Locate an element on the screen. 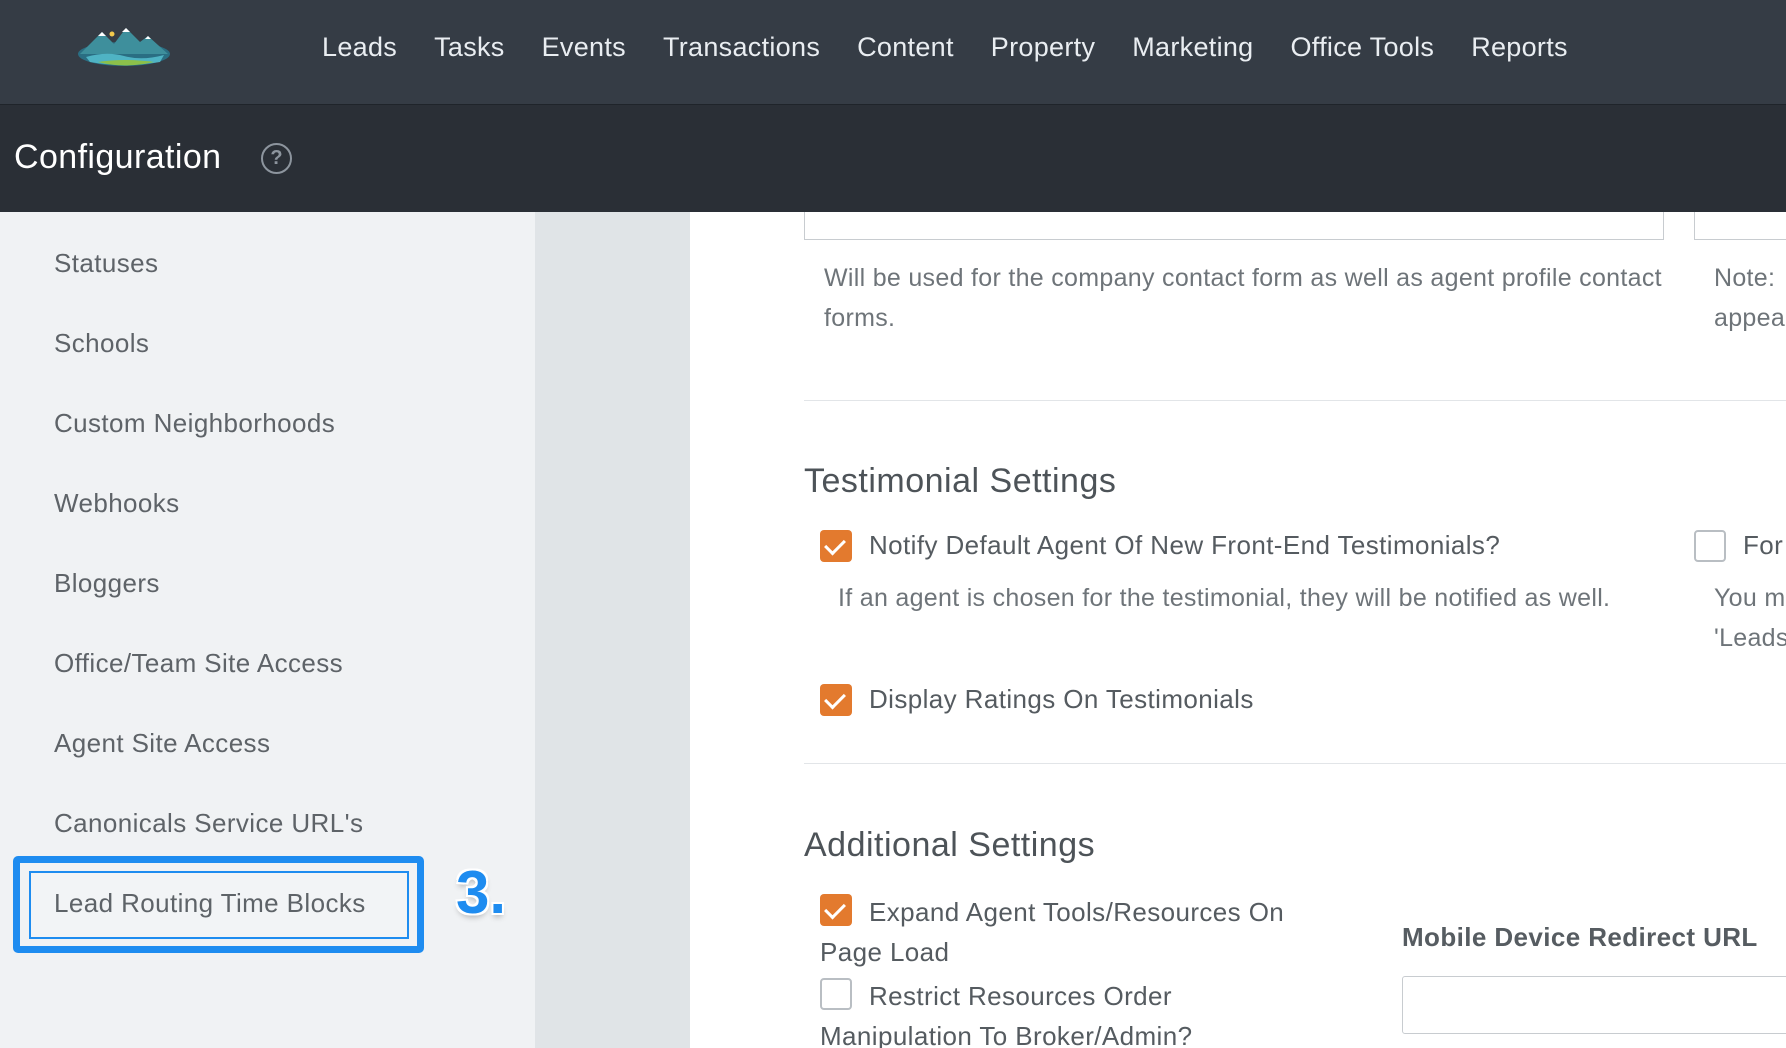  display-ratings-label: Display Ratings On Testimonials is located at coordinates (1061, 699).